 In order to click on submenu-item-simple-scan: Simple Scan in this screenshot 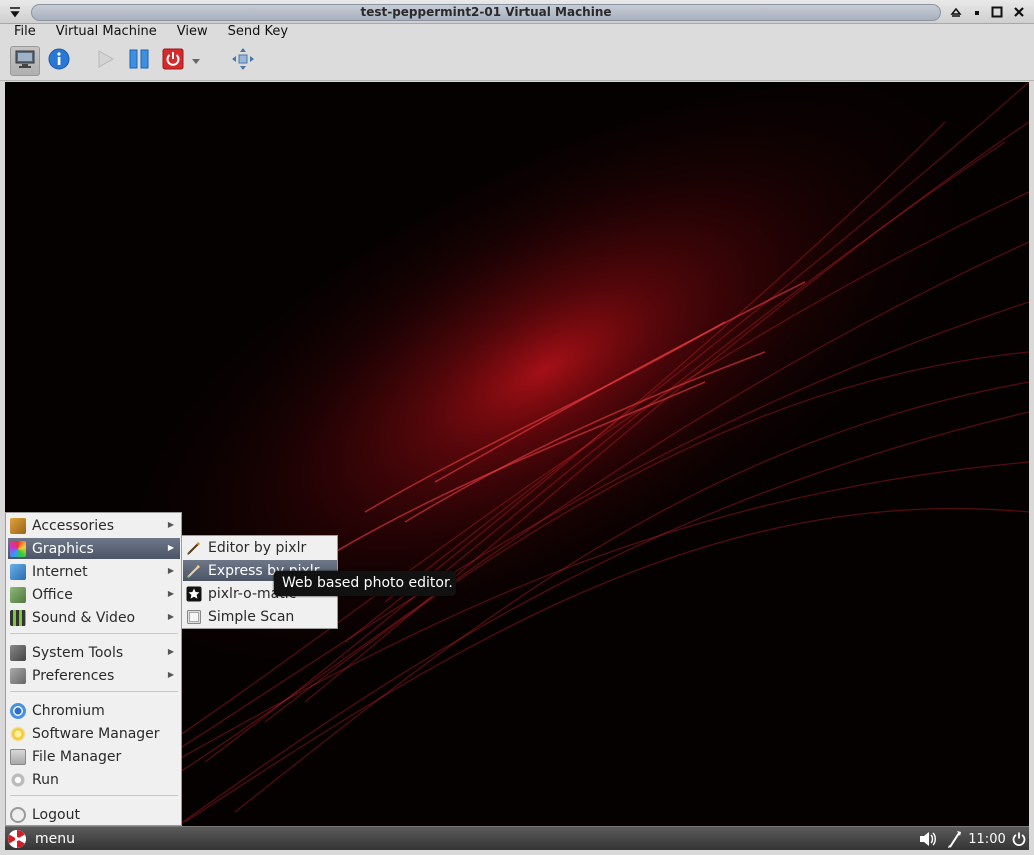, I will do `click(260, 616)`.